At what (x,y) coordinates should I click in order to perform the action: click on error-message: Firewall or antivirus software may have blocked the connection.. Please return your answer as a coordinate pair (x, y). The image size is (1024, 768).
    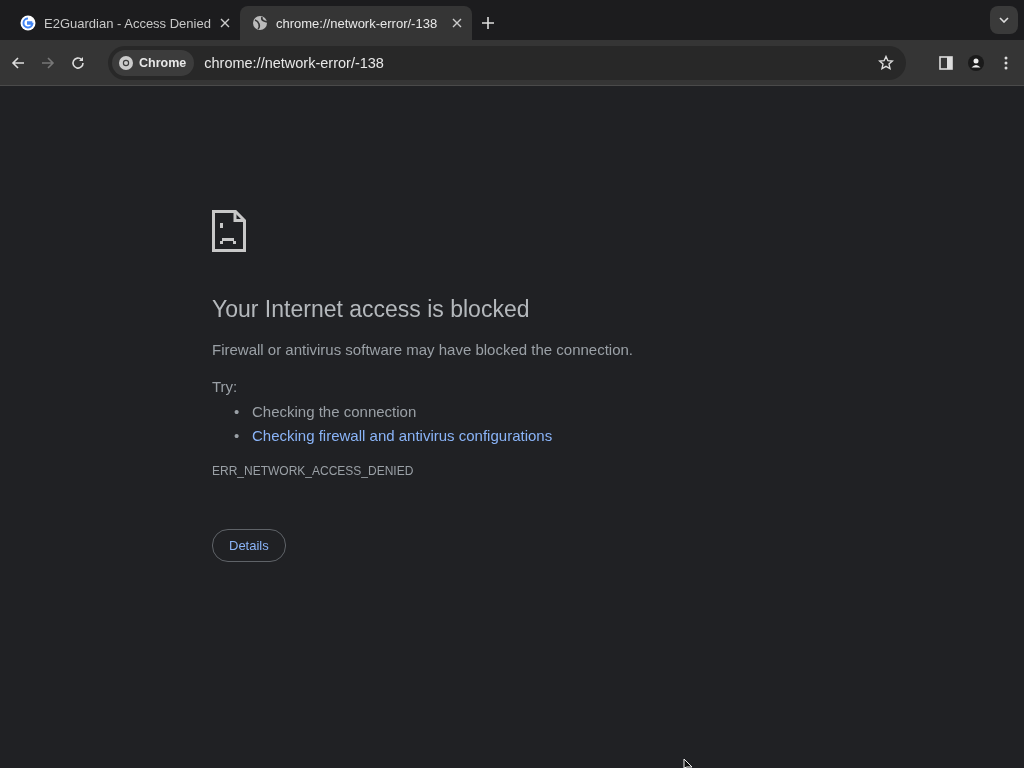
    Looking at the image, I should click on (423, 349).